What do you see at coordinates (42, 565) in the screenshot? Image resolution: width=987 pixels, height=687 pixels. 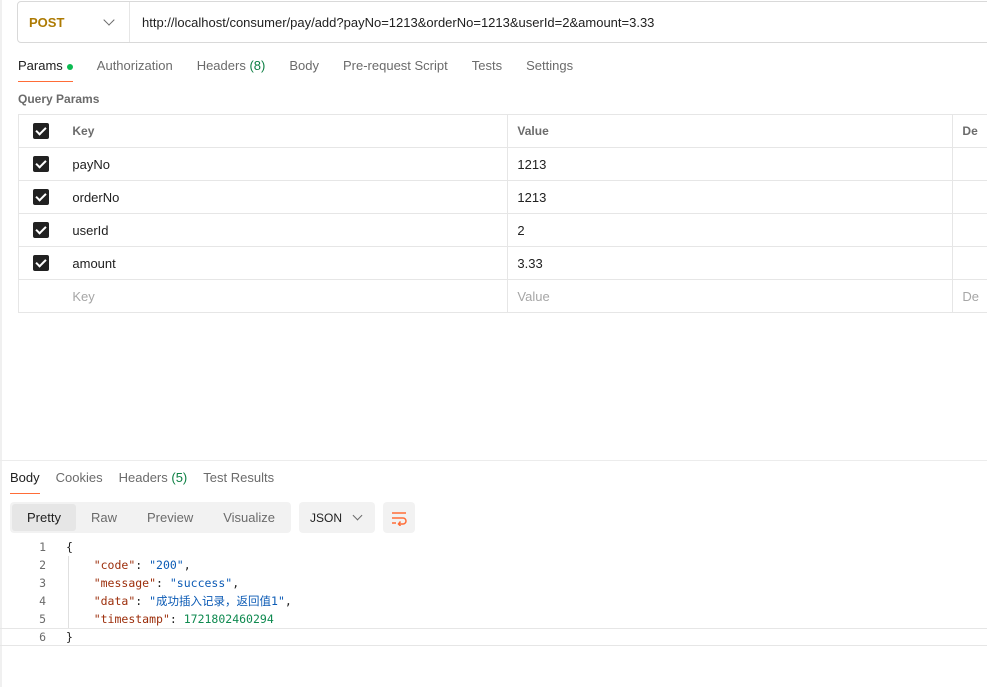 I see `line-number: 2` at bounding box center [42, 565].